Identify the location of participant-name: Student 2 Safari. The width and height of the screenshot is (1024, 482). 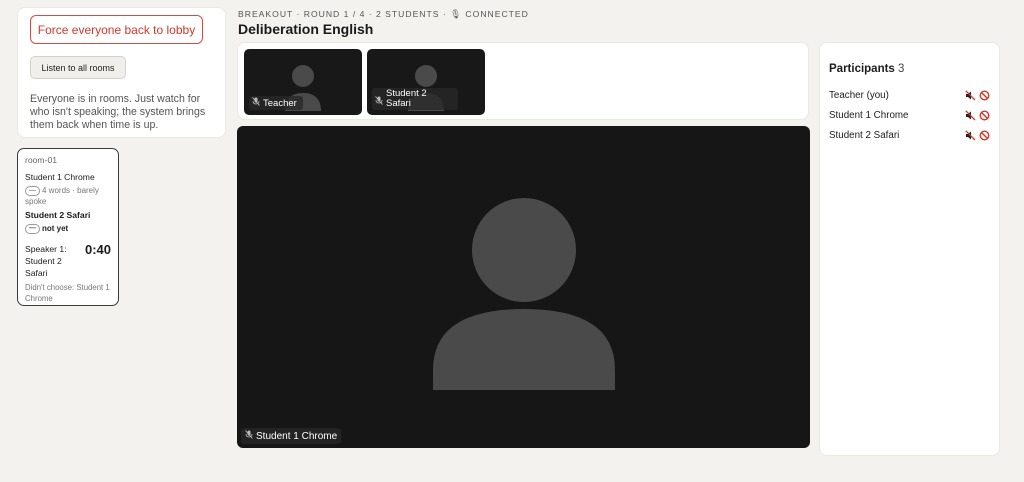
(864, 135).